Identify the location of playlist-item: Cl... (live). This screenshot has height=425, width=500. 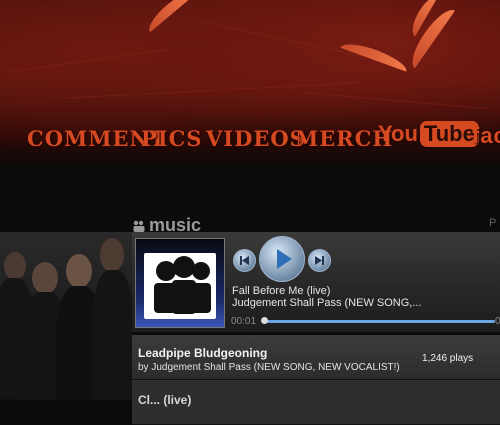
(316, 402).